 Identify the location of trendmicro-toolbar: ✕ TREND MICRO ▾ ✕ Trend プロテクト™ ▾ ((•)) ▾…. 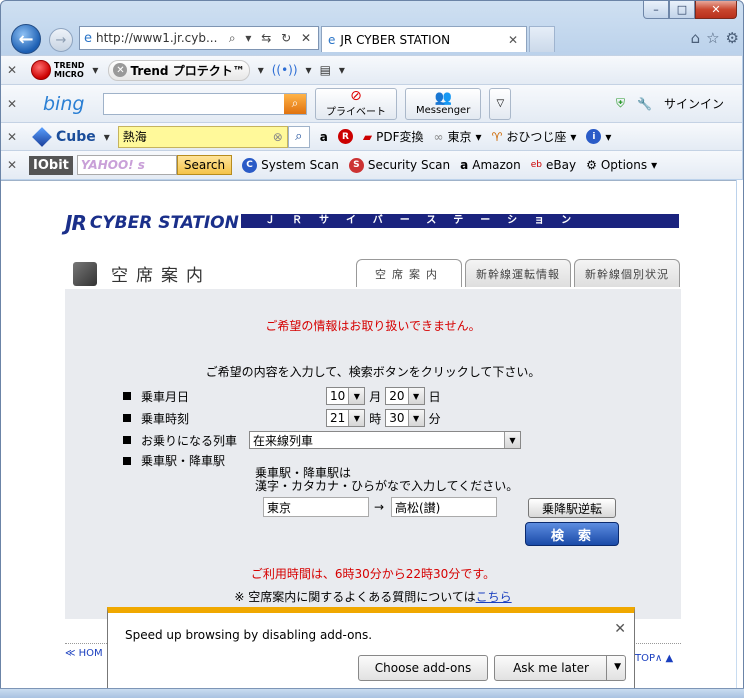
(371, 69).